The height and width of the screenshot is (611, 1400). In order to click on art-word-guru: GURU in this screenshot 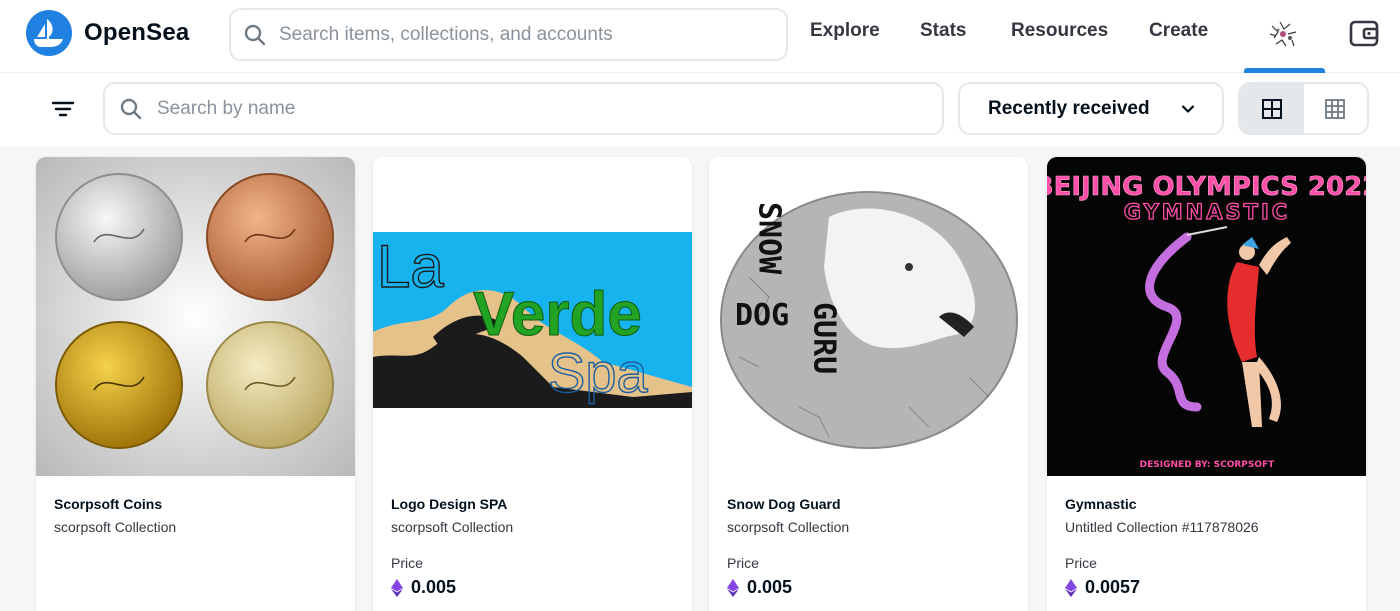, I will do `click(824, 338)`.